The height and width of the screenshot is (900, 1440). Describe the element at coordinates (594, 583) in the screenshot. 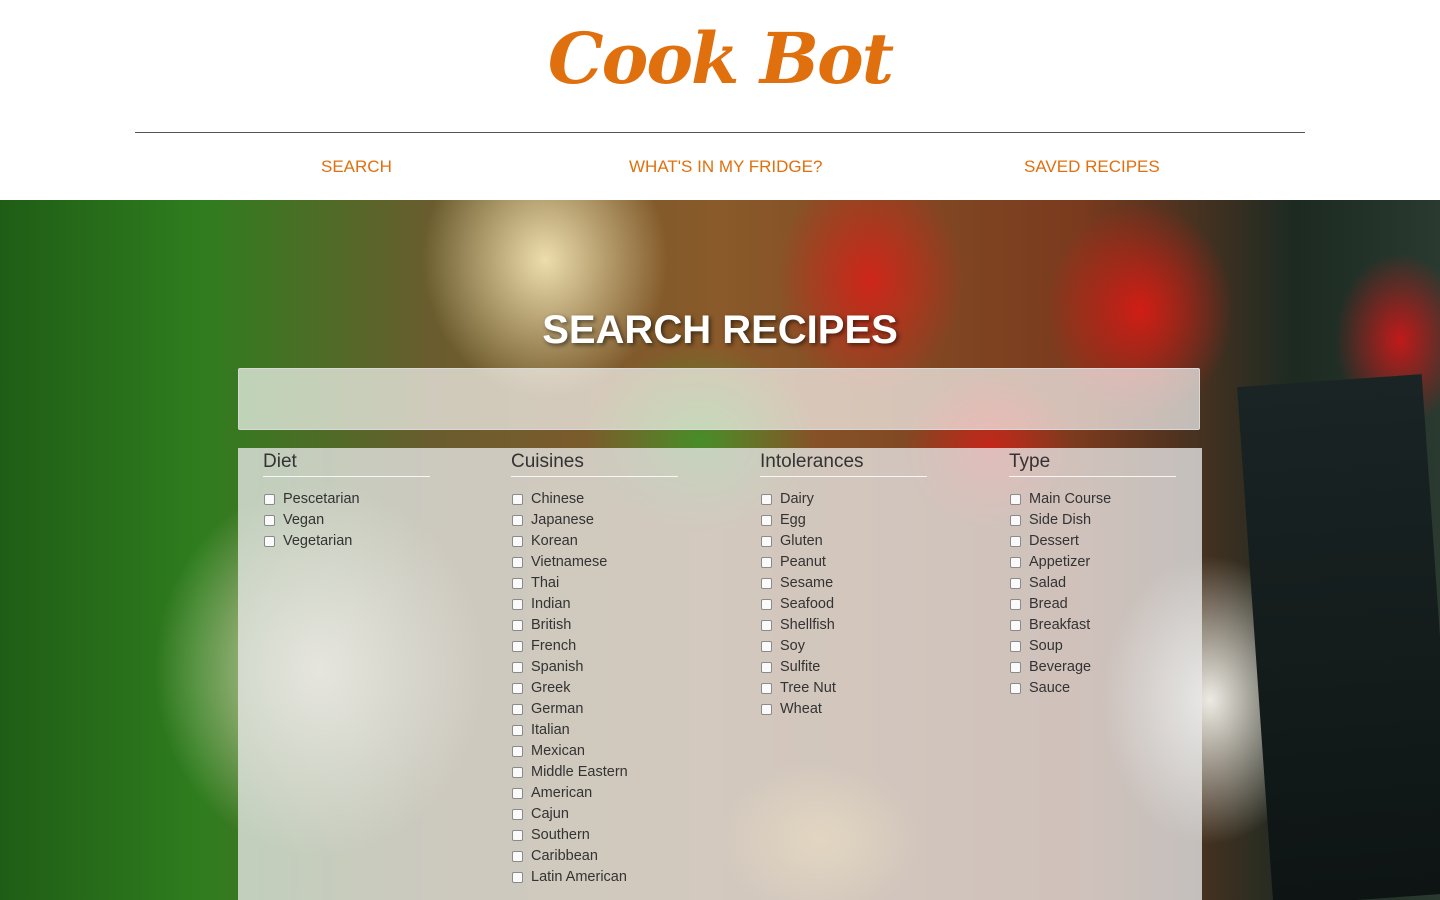

I see `filter-option: Thai` at that location.